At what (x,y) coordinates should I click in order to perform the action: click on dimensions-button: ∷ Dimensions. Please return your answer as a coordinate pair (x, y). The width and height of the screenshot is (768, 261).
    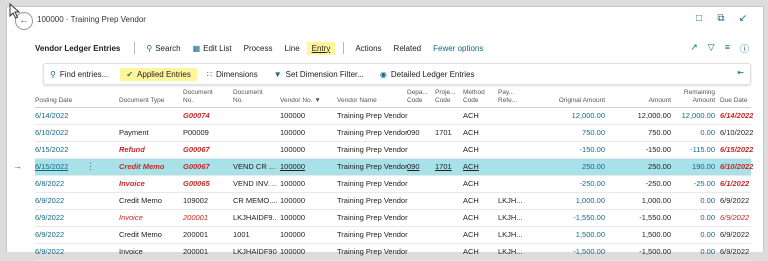
    Looking at the image, I should click on (232, 74).